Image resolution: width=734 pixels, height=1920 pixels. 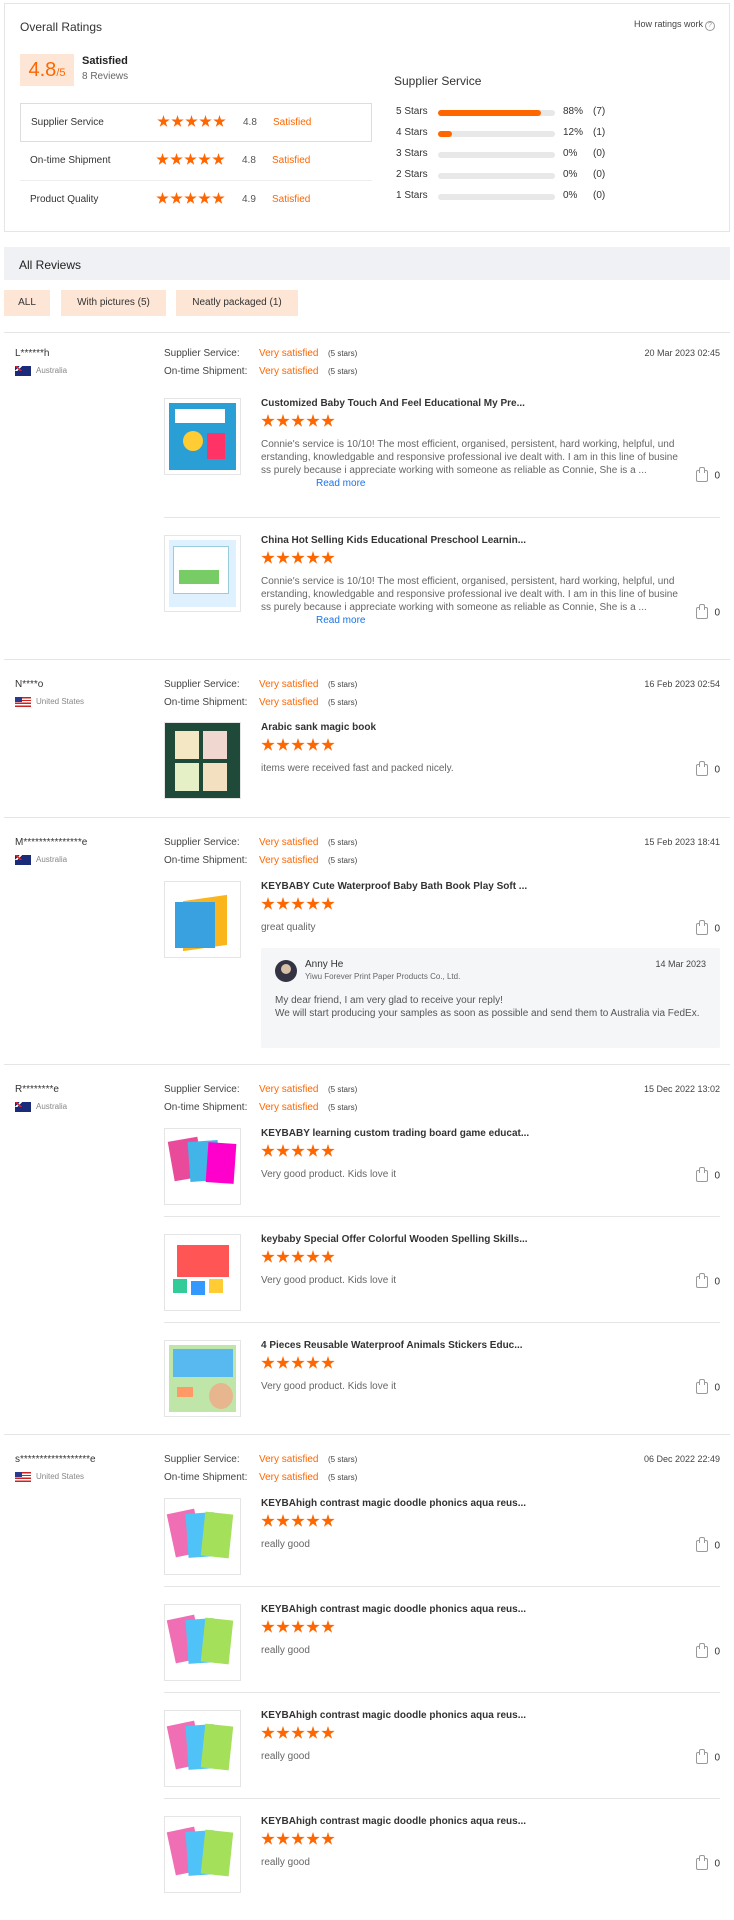 I want to click on star-bar-label: 4 Stars, so click(x=412, y=132).